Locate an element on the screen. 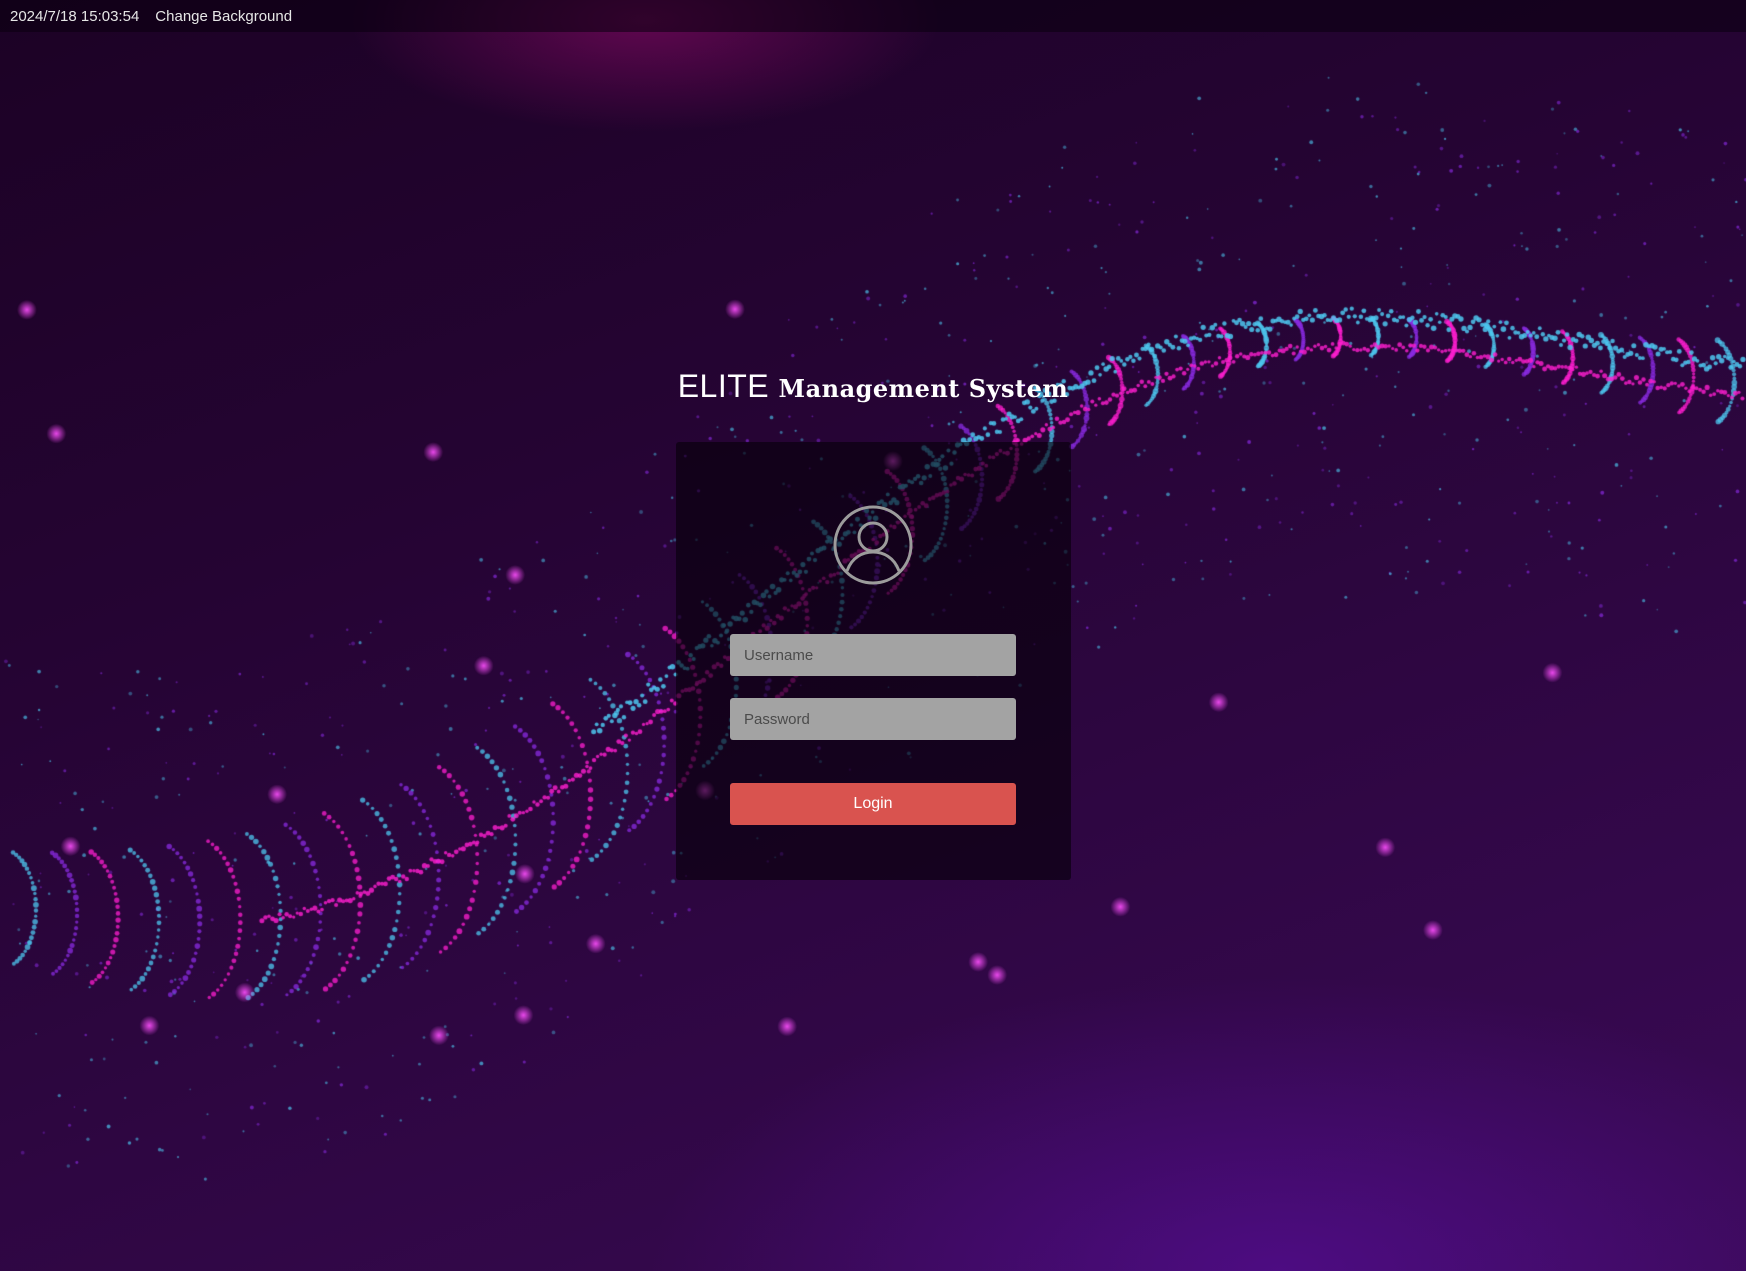  user-circle-icon is located at coordinates (873, 545).